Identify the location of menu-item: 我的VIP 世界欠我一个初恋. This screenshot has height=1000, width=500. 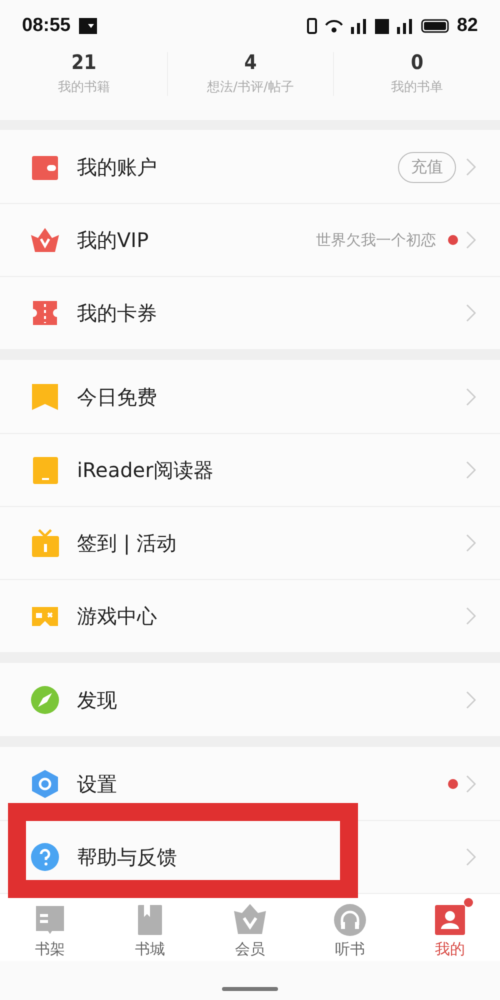
(250, 239).